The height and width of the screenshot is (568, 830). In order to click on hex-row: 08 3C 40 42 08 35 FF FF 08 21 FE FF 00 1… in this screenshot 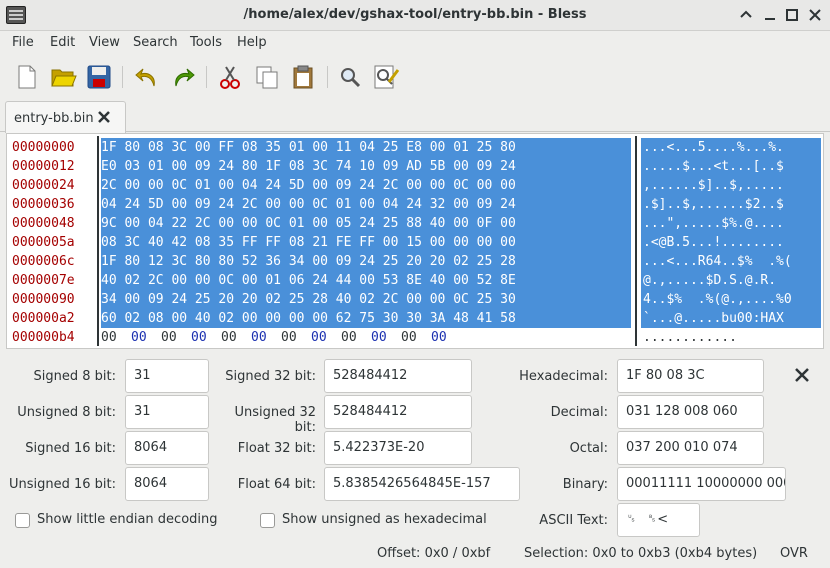, I will do `click(366, 242)`.